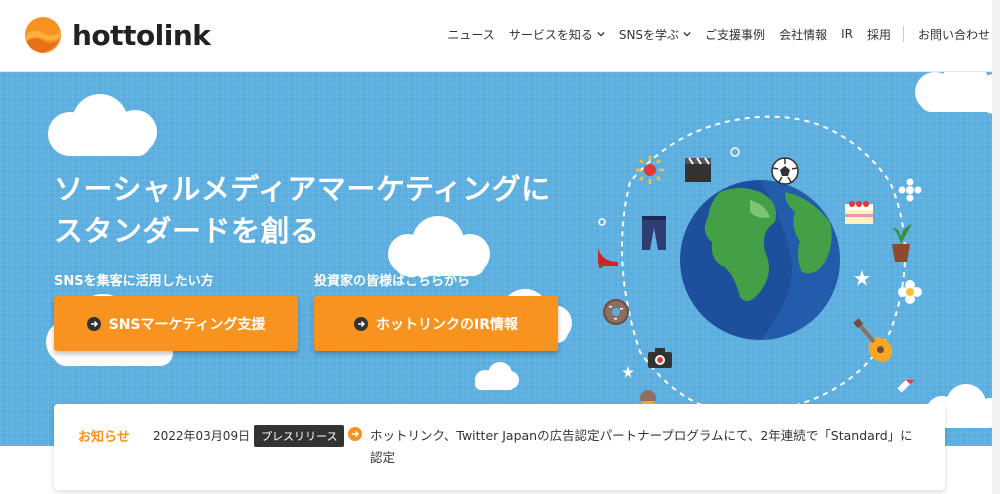  What do you see at coordinates (906, 386) in the screenshot?
I see `lipstick-icon` at bounding box center [906, 386].